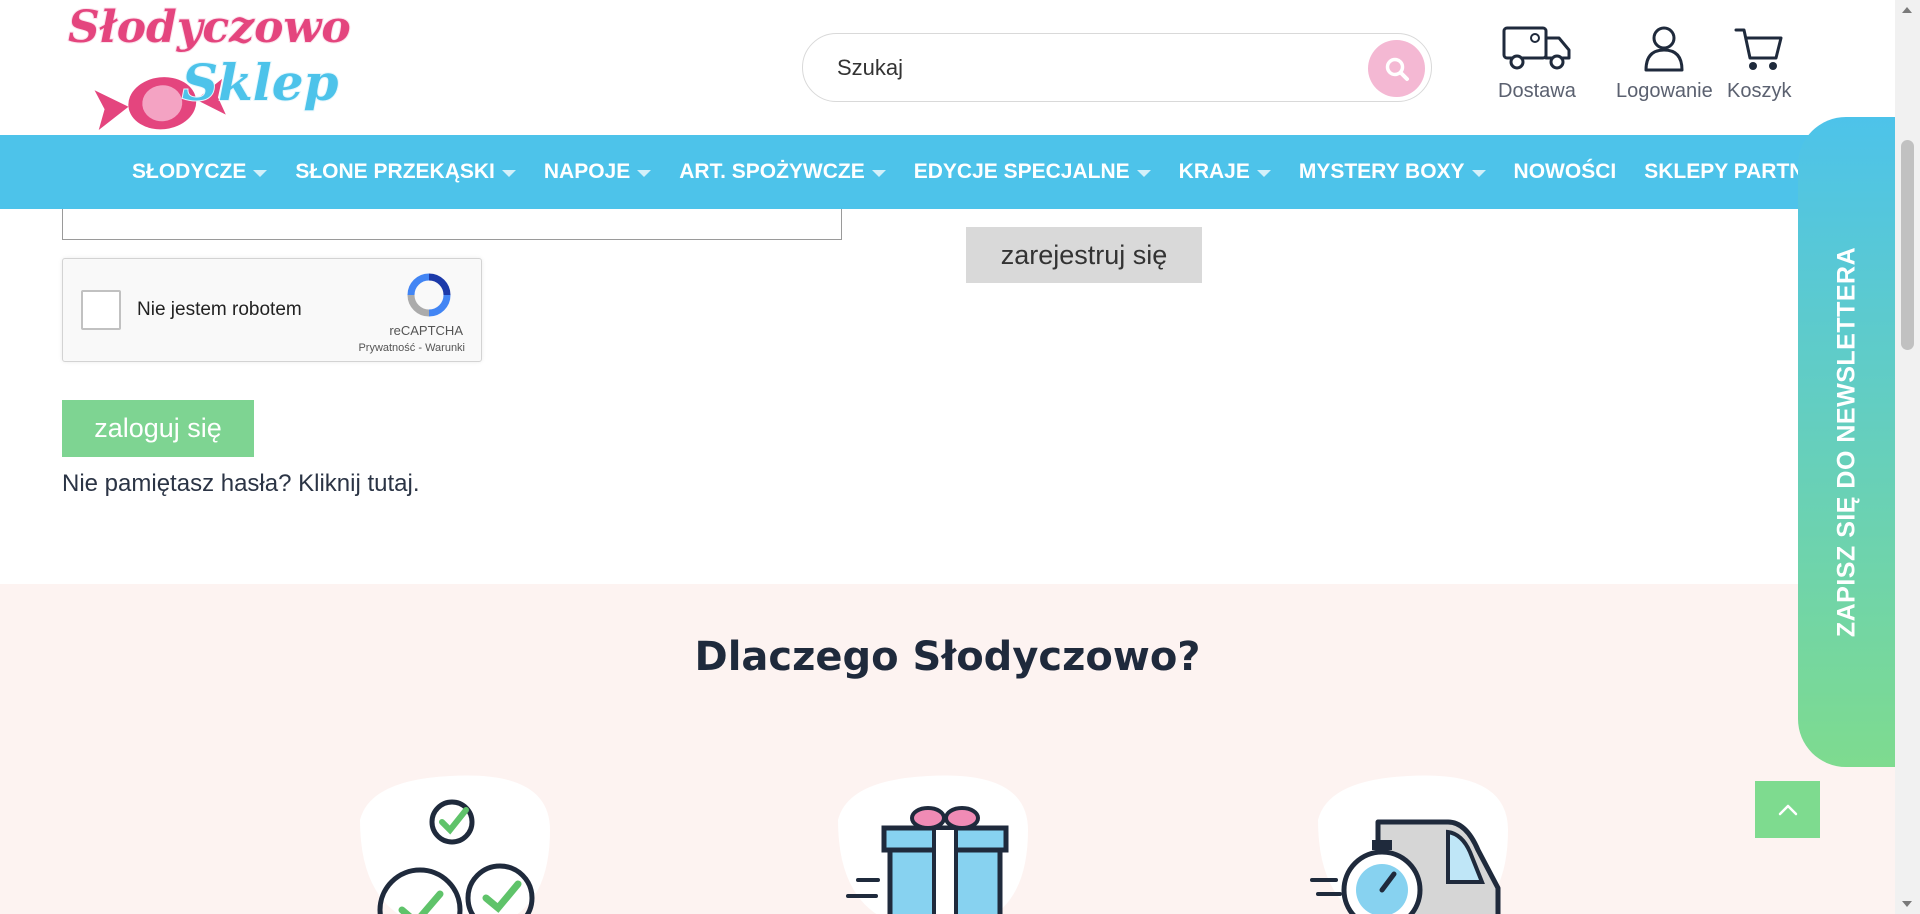 The width and height of the screenshot is (1920, 914). What do you see at coordinates (1381, 171) in the screenshot?
I see `nav-item-label: MYSTERY BOXY` at bounding box center [1381, 171].